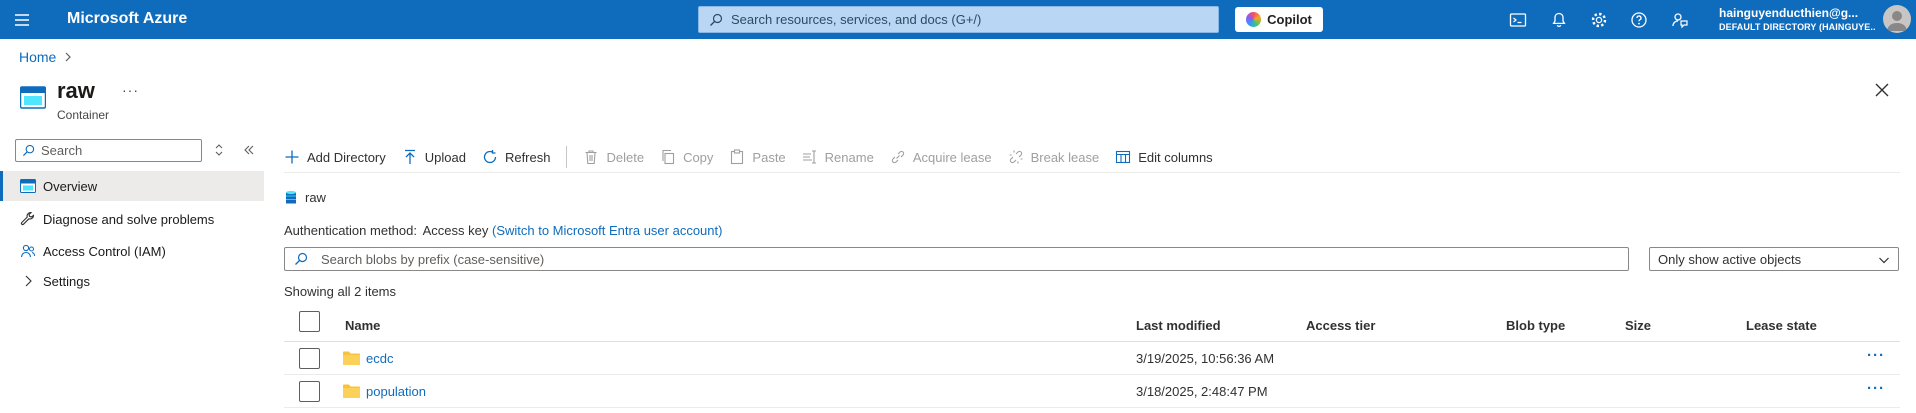  I want to click on switch-auth-link: (Switch to Microsoft Entra user account), so click(607, 230).